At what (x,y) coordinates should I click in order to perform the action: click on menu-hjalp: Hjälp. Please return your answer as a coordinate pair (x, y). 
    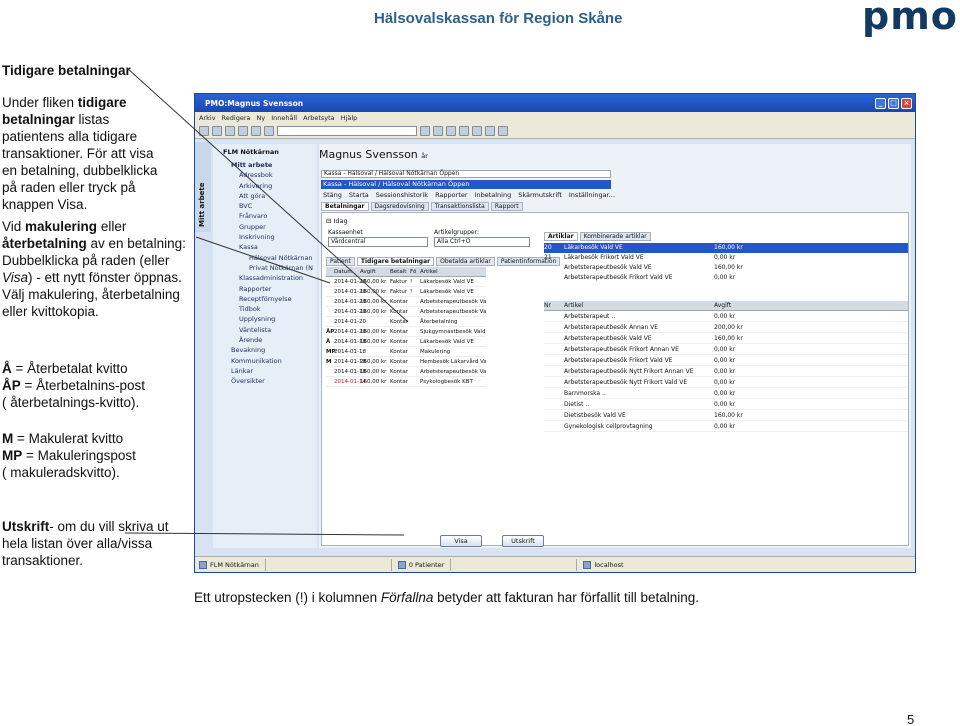
    Looking at the image, I should click on (349, 118).